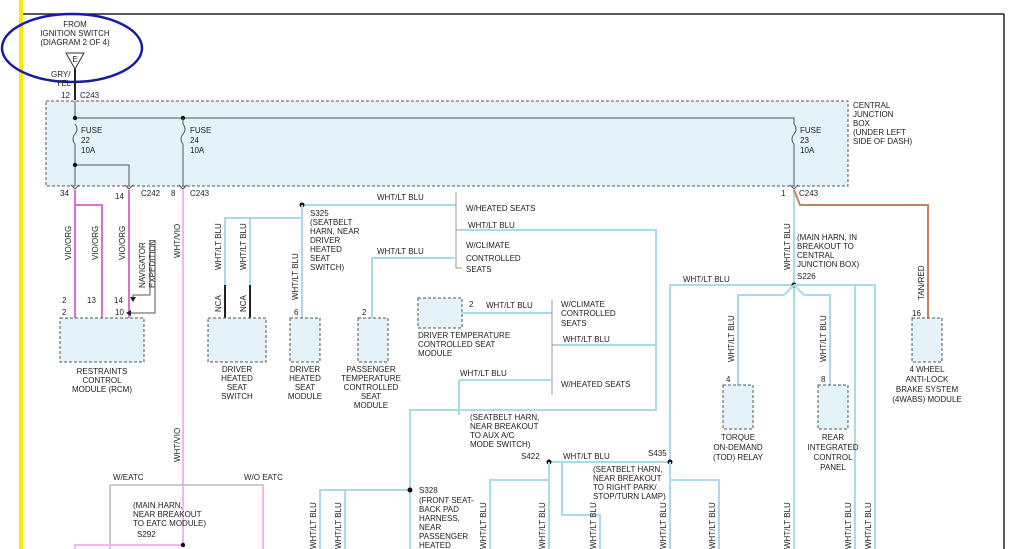 The width and height of the screenshot is (1019, 549). I want to click on svg-text: TEMPERATURE, so click(371, 378).